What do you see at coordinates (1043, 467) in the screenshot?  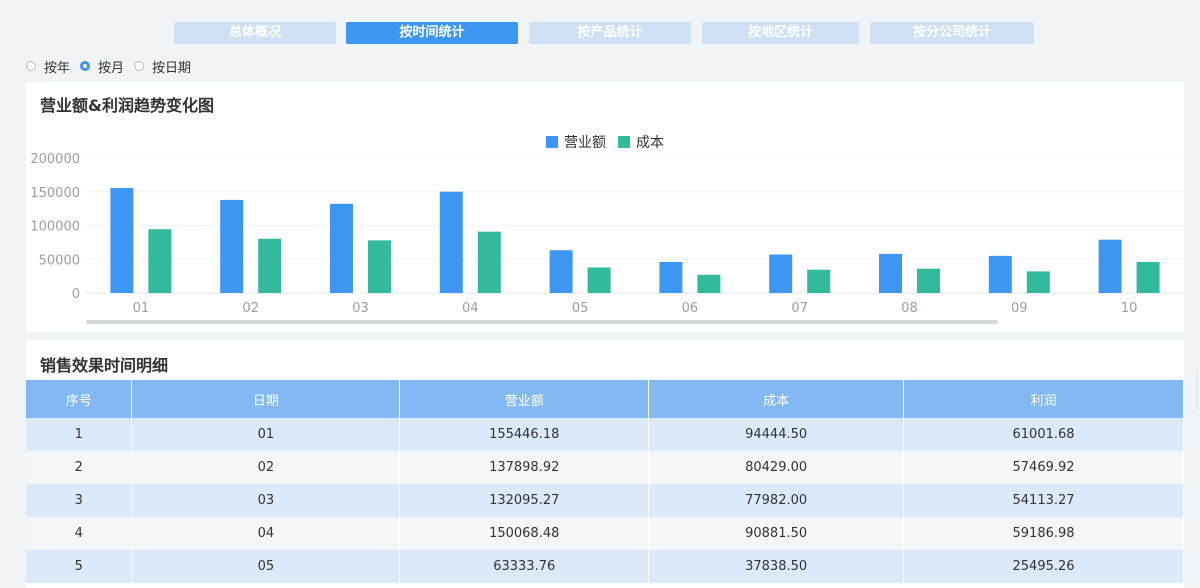 I see `cell-profit: 57469.92` at bounding box center [1043, 467].